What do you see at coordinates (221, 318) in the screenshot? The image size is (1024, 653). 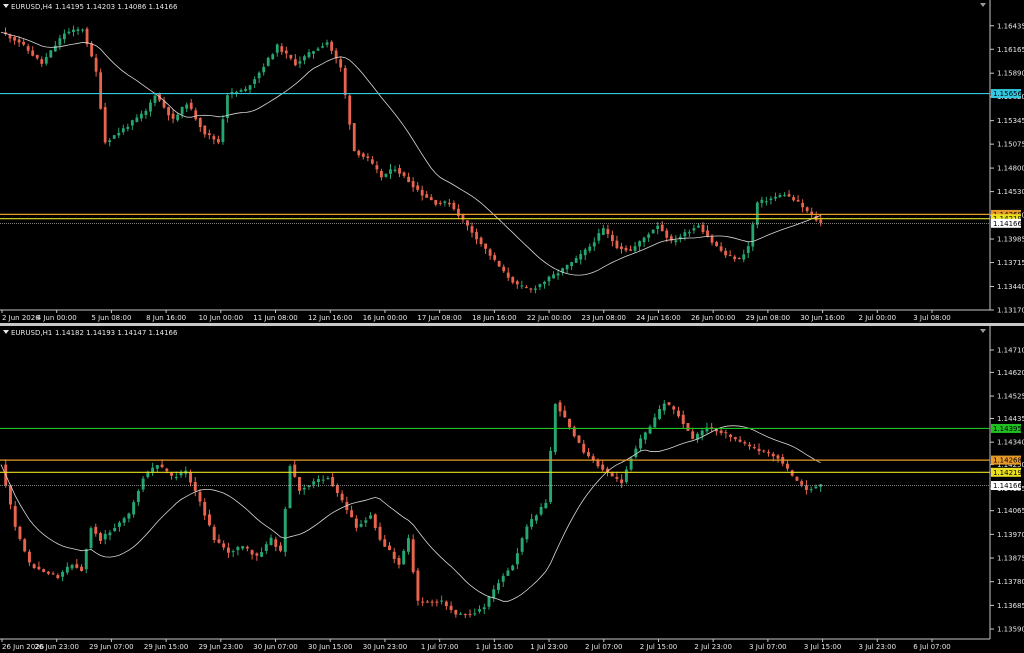 I see `time-tick-label: 10 Jun 00:00` at bounding box center [221, 318].